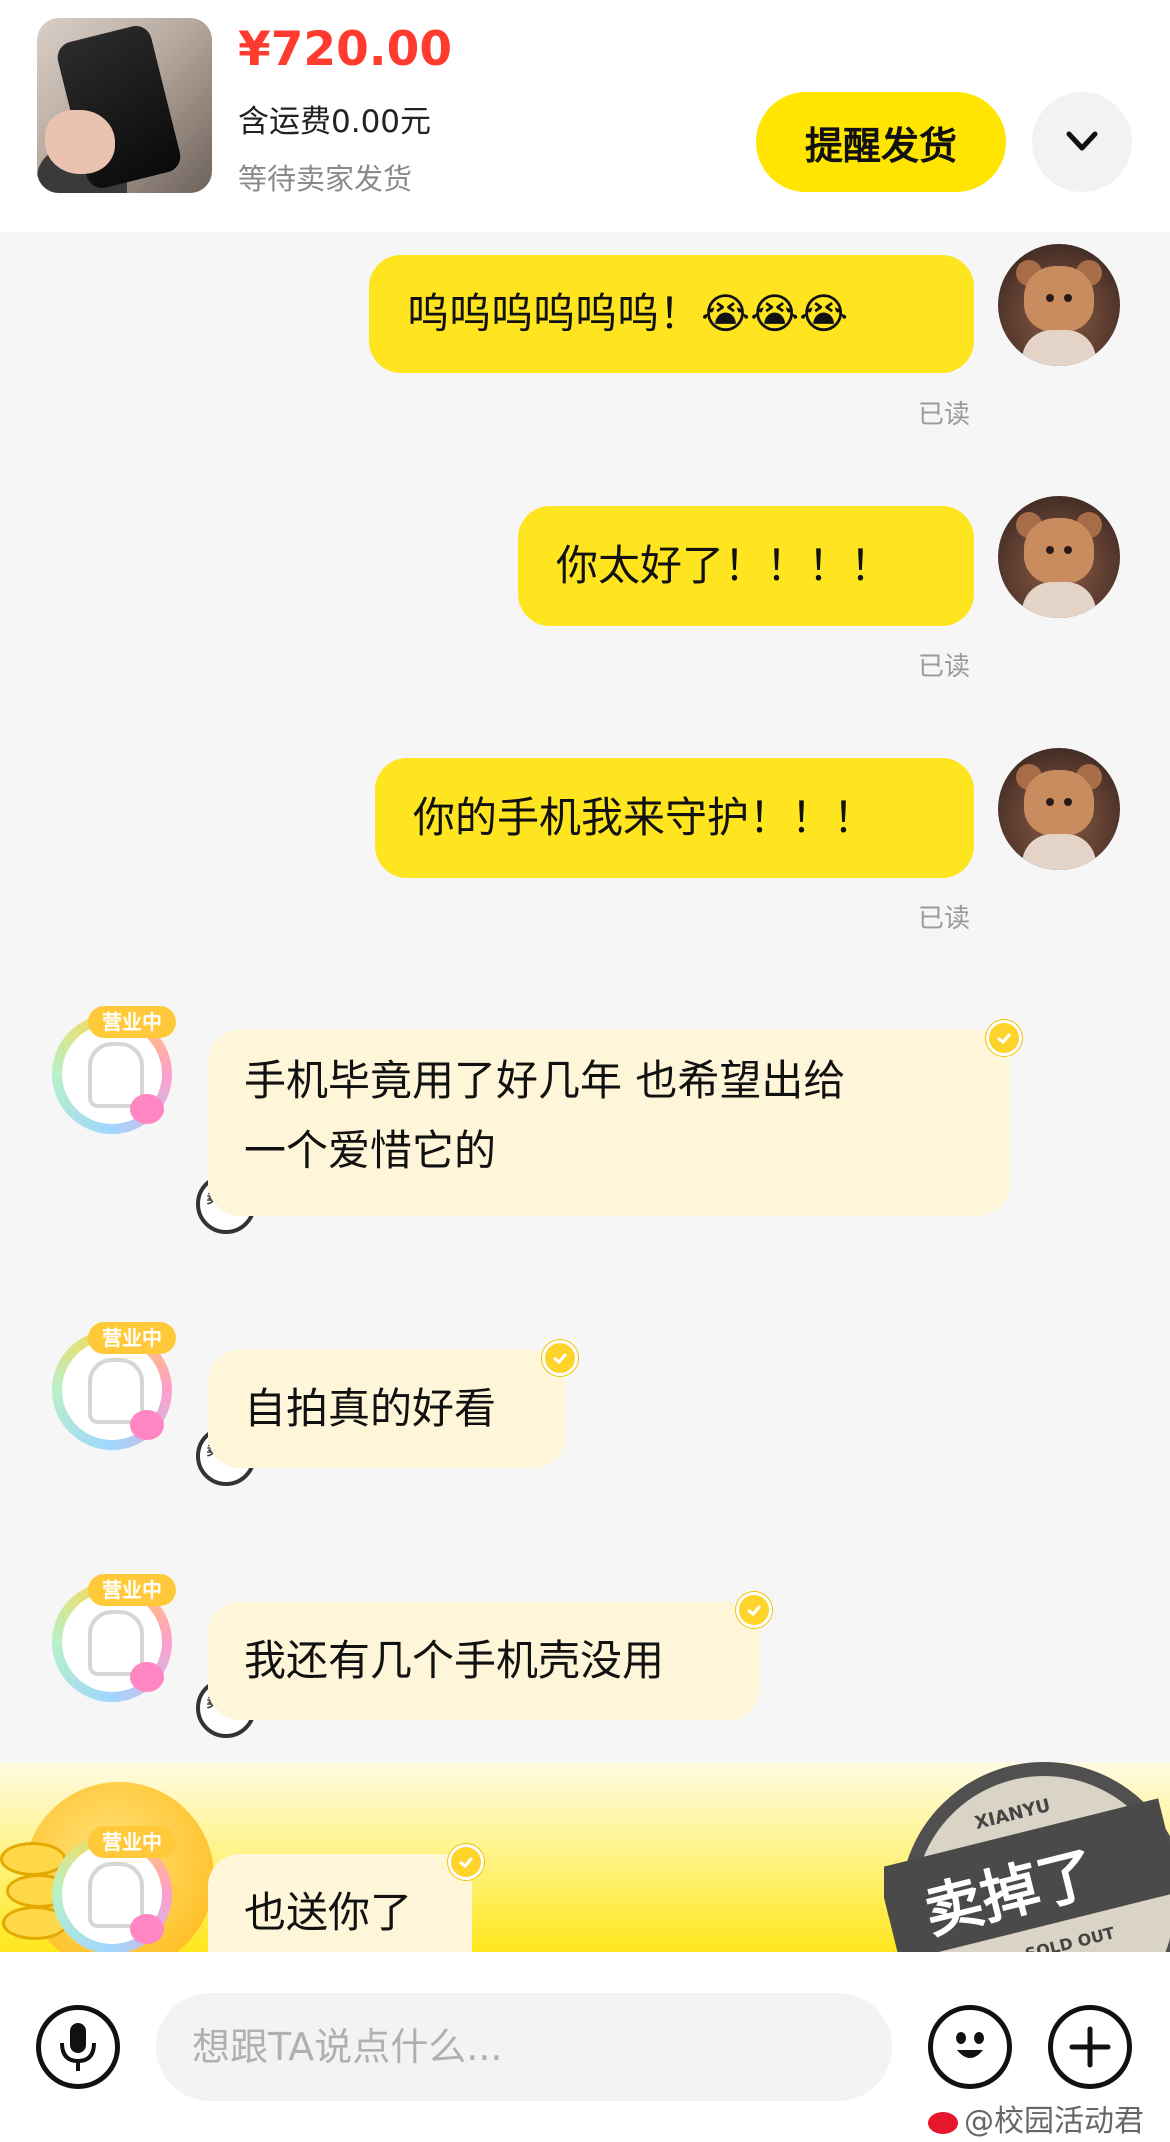  I want to click on watermark: @校园活动君, so click(1036, 2118).